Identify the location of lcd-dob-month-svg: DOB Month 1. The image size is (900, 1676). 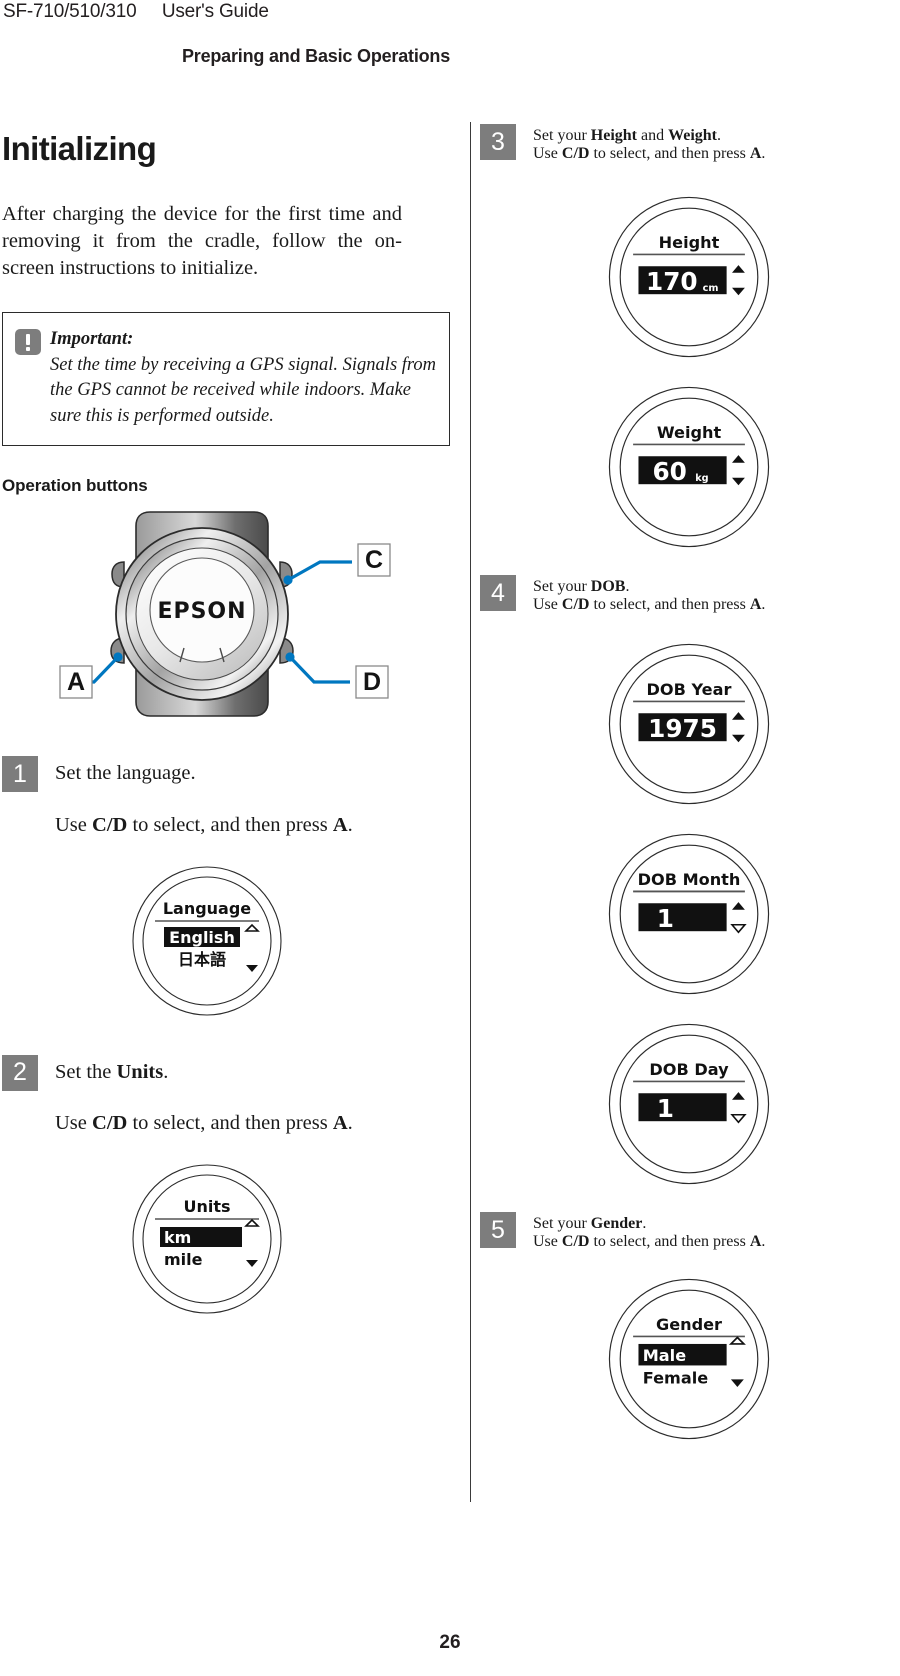
(689, 914).